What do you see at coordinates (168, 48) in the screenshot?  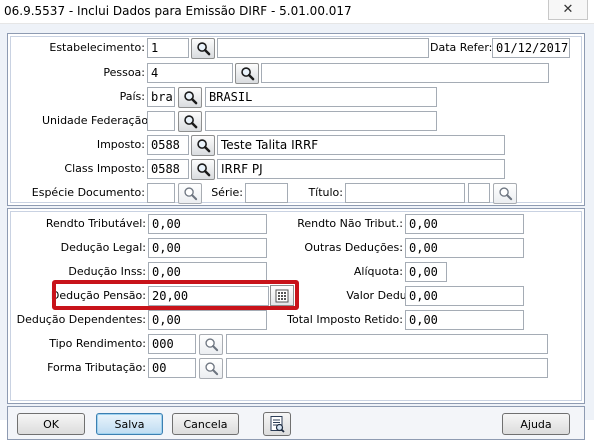 I see `estabelecimento-code-input: 1` at bounding box center [168, 48].